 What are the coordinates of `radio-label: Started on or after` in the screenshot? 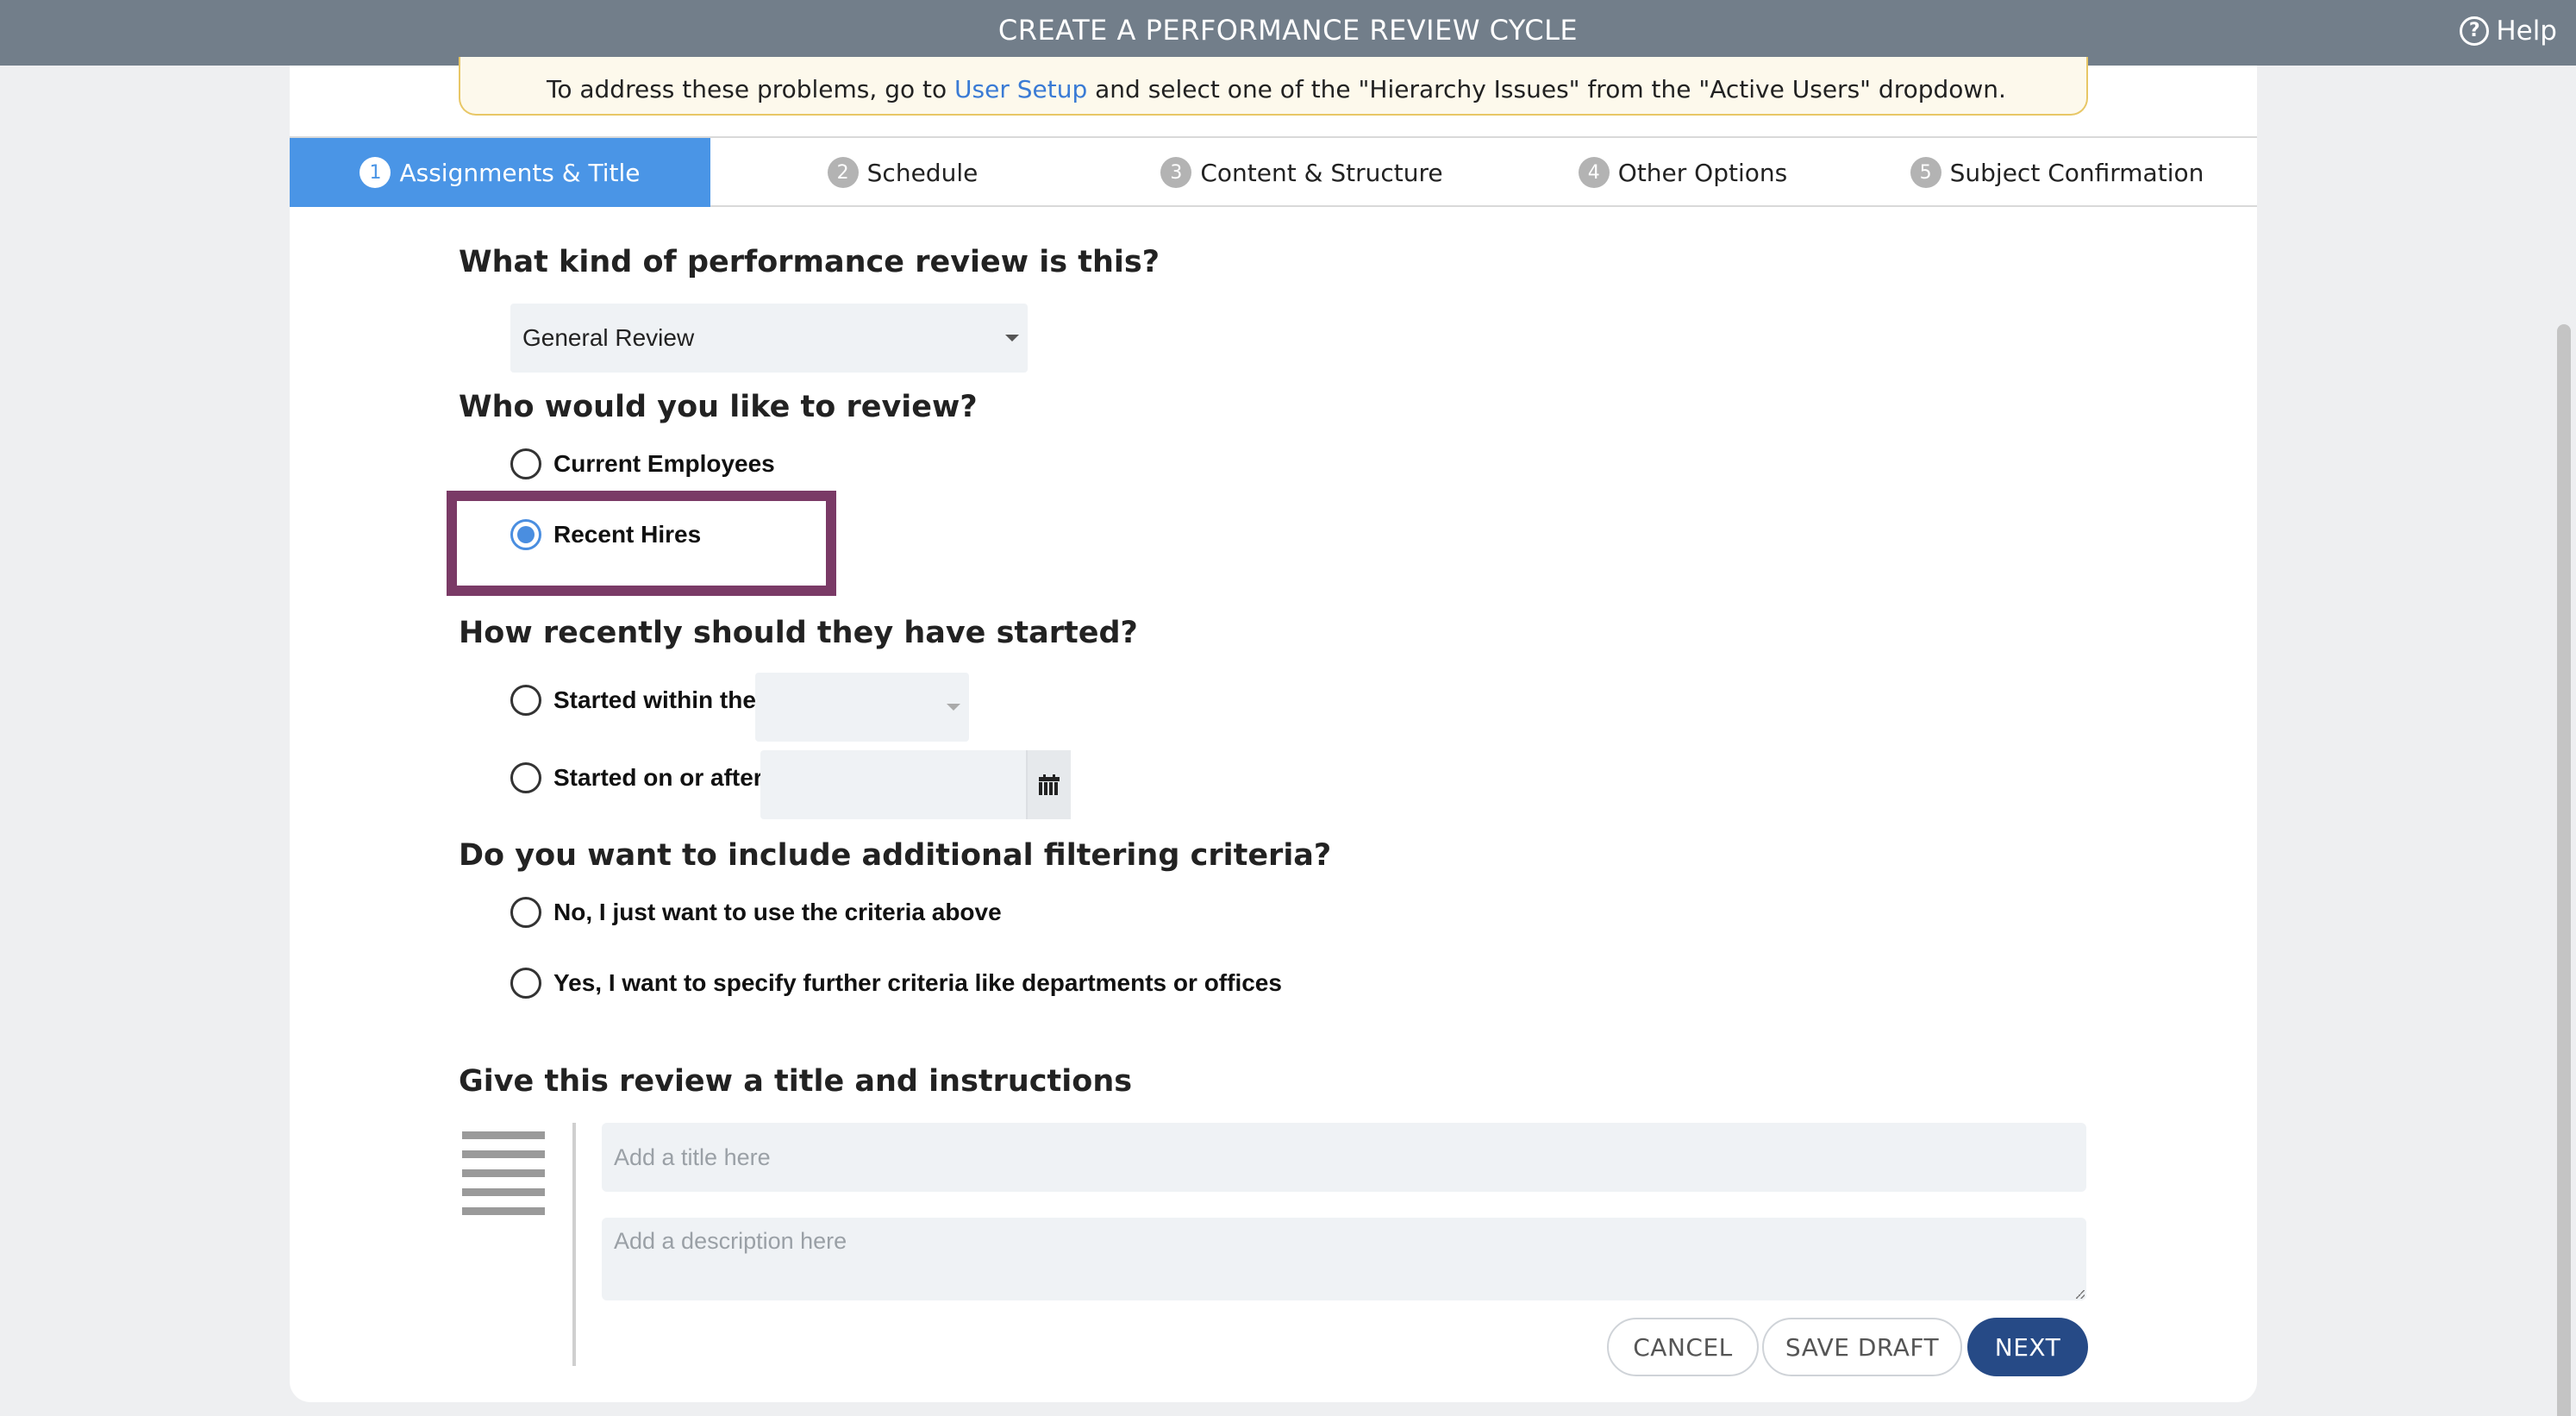 It's located at (658, 777).